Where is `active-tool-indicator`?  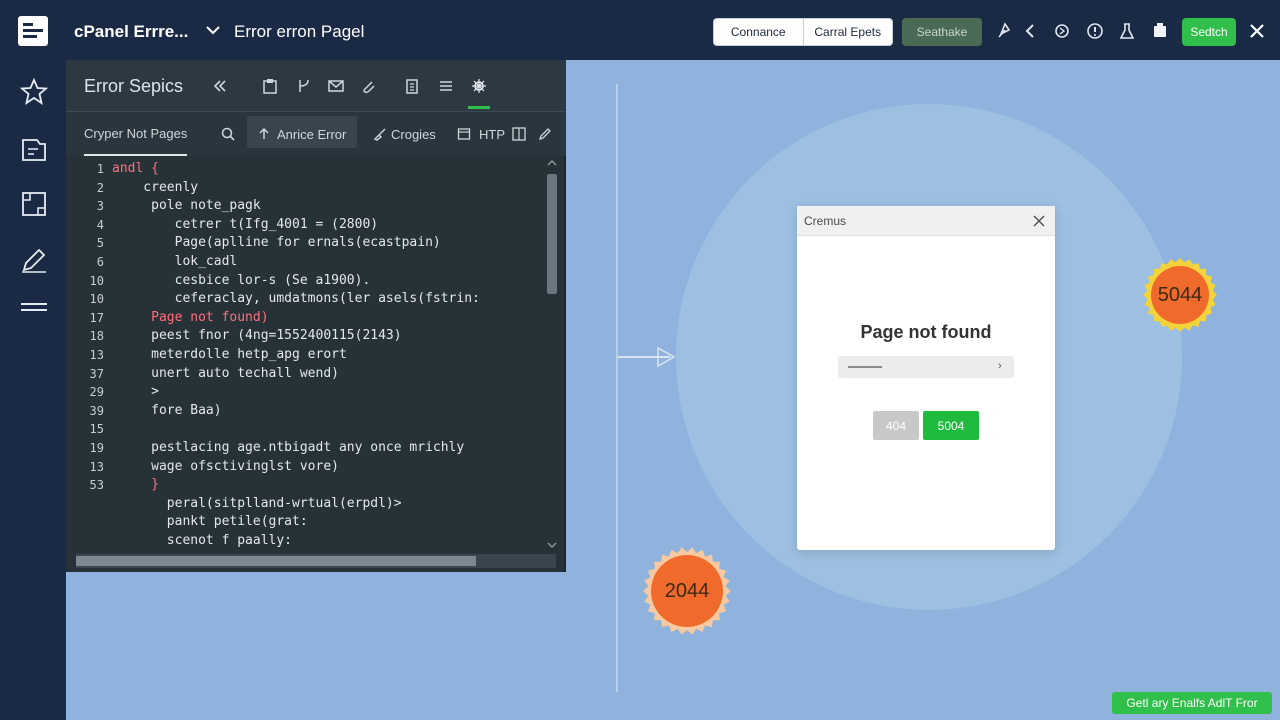
active-tool-indicator is located at coordinates (479, 107).